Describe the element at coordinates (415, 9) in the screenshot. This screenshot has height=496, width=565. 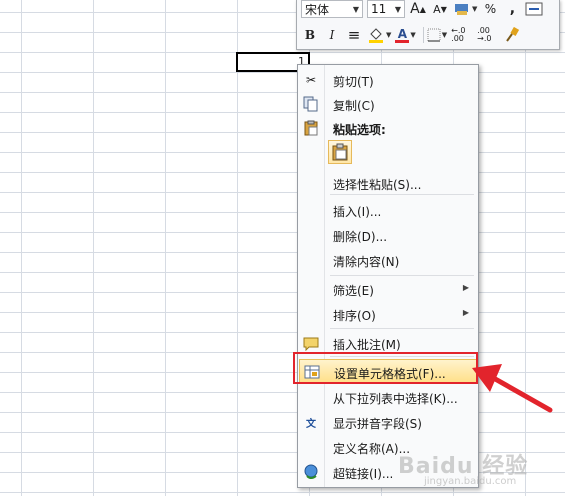
I see `grow-font-icon: A` at that location.